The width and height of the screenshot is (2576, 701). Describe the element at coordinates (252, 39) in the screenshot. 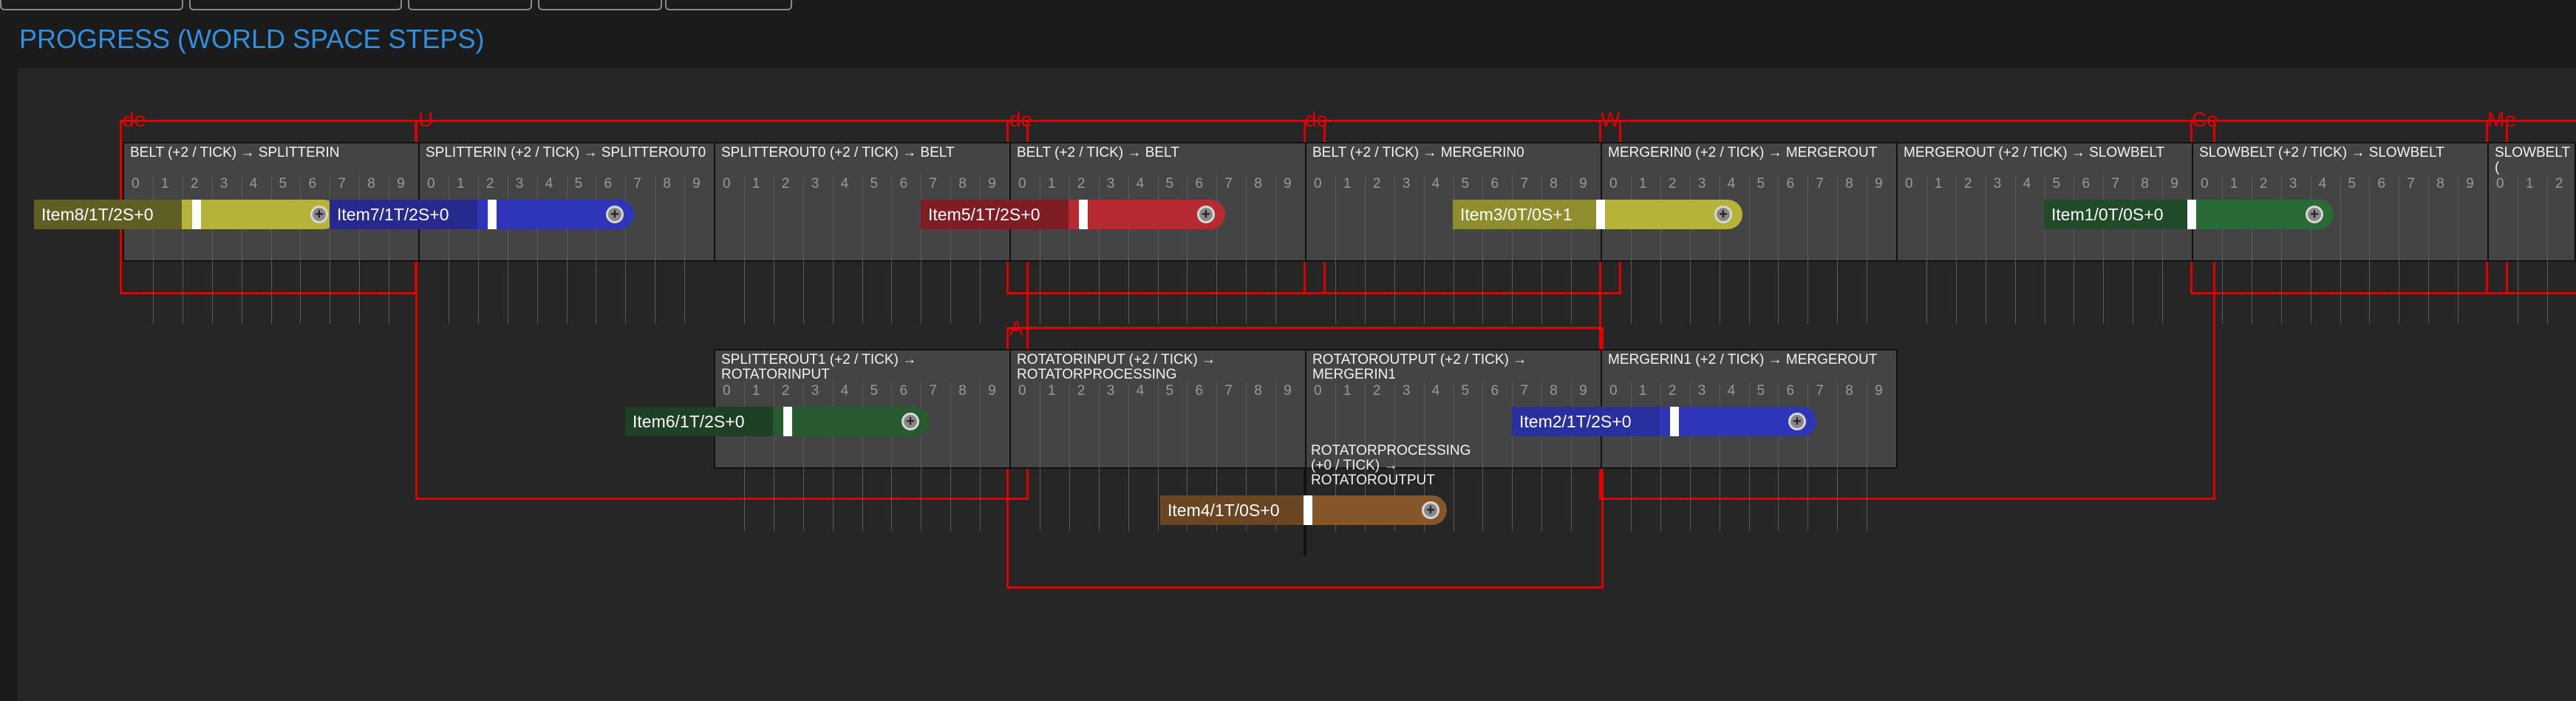

I see `page-title: PROGRESS (WORLD SPACE STEPS)` at that location.